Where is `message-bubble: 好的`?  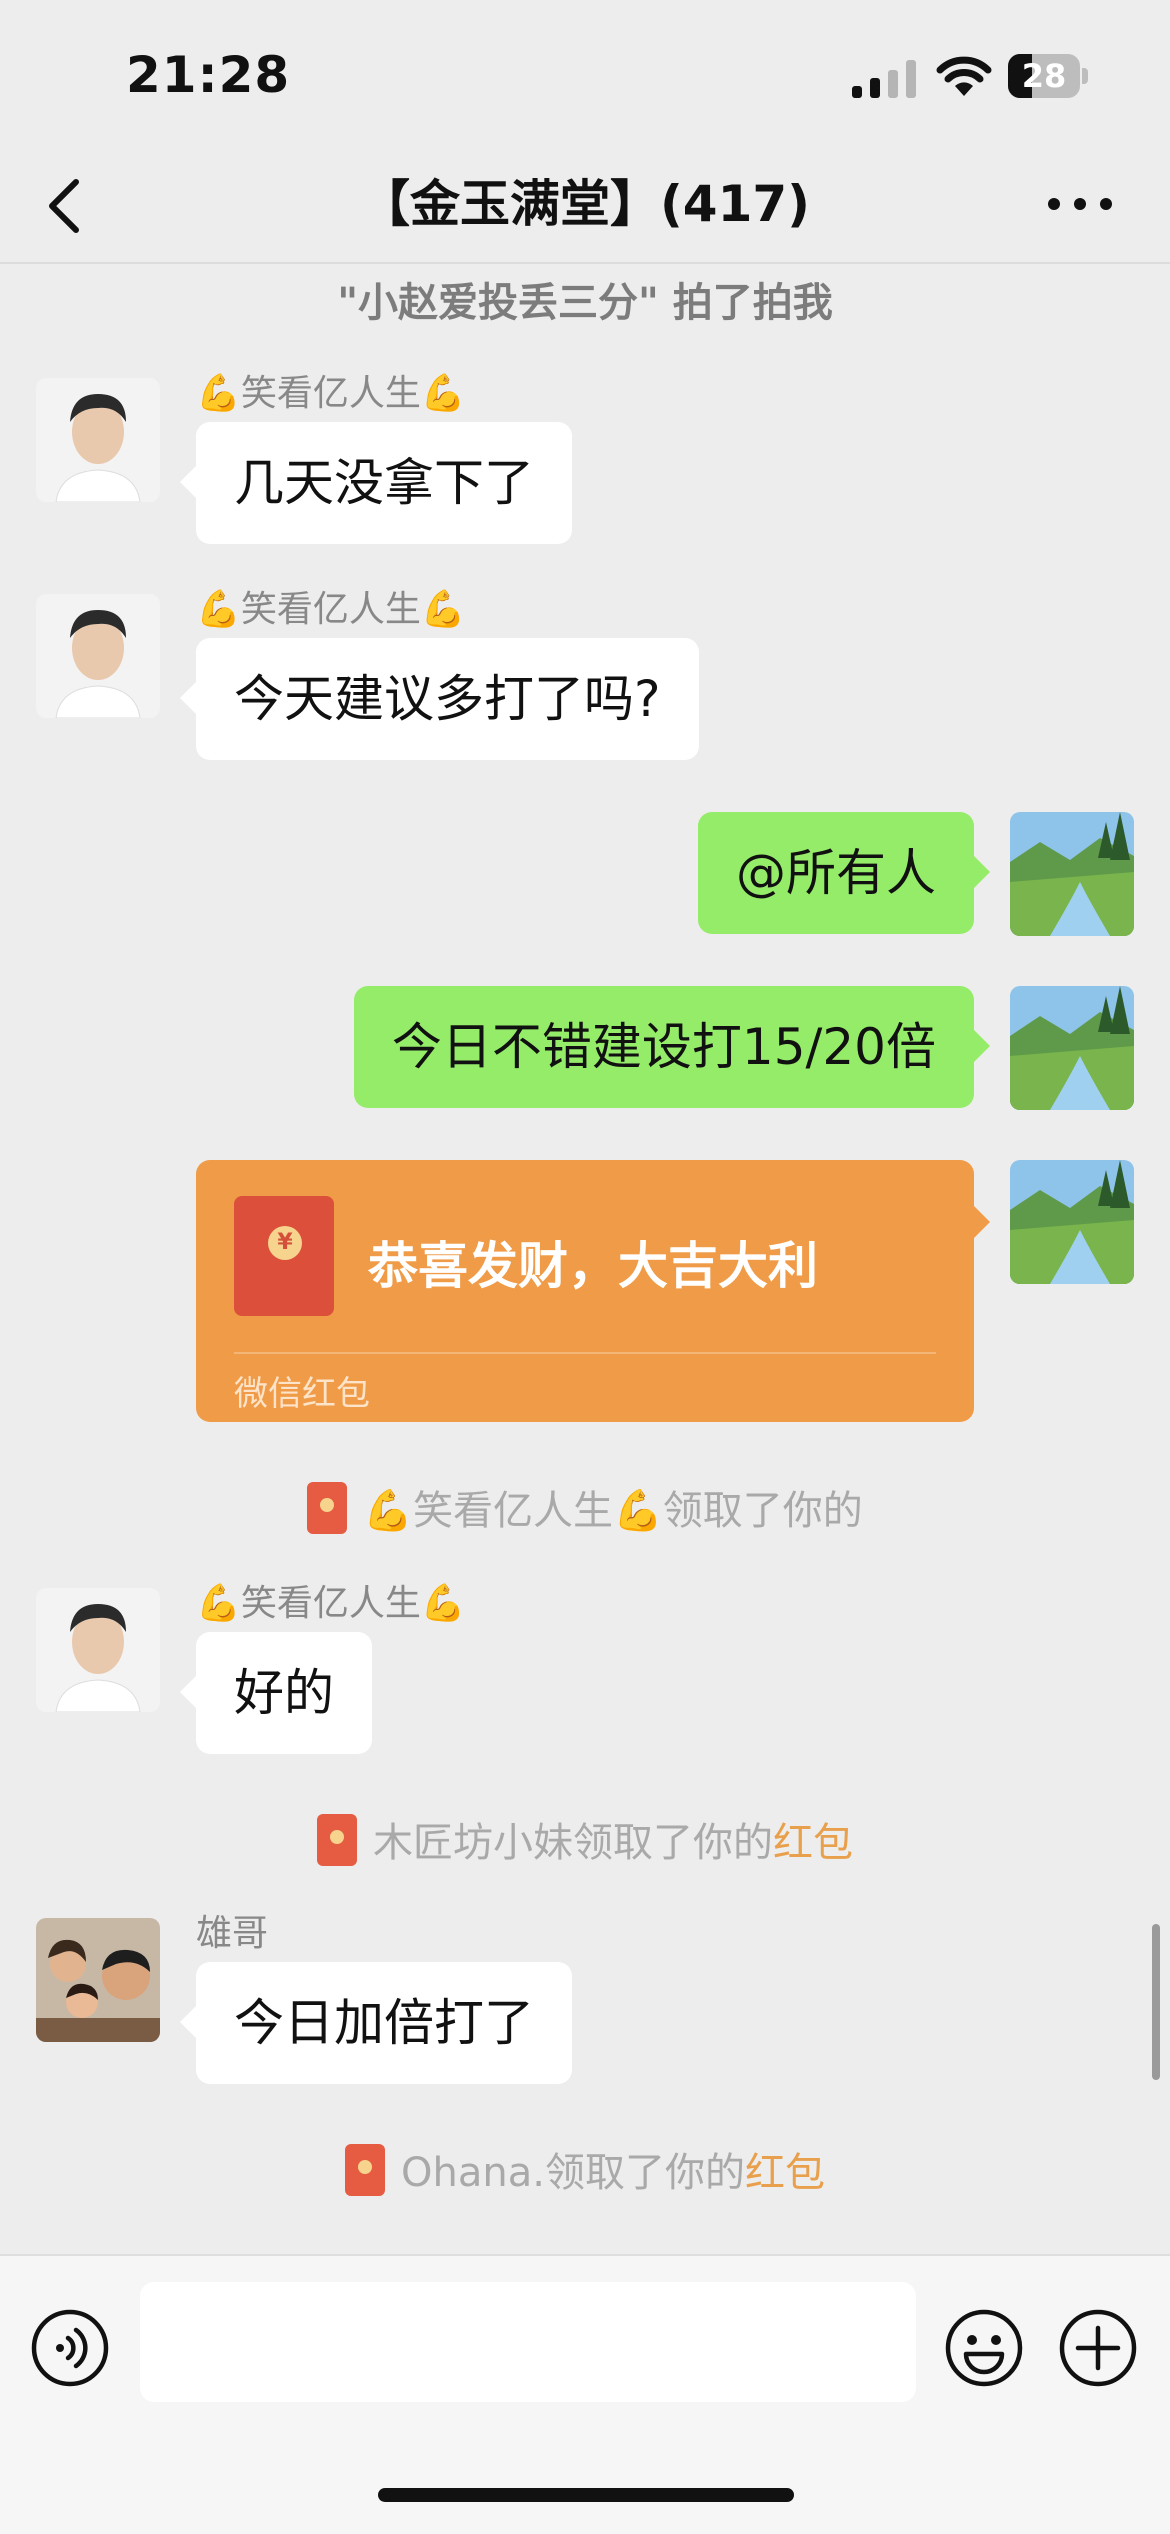
message-bubble: 好的 is located at coordinates (276, 1693).